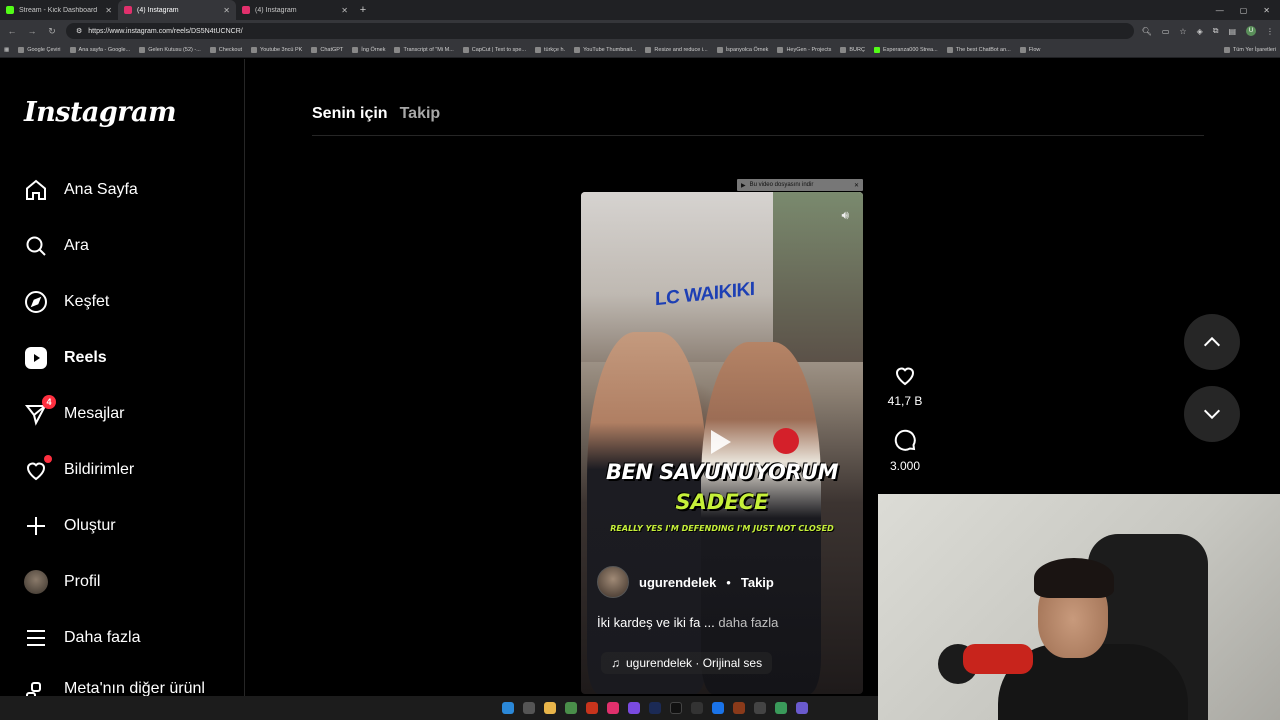 The image size is (1280, 720). What do you see at coordinates (56, 246) in the screenshot?
I see `sidebar-item-search: Ara` at bounding box center [56, 246].